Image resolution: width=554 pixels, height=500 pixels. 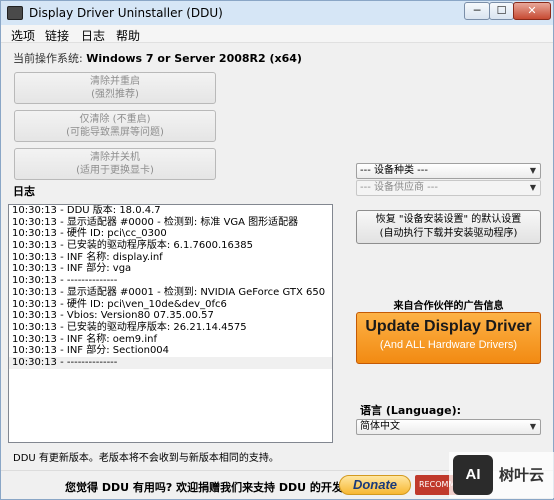 What do you see at coordinates (170, 351) in the screenshot?
I see `log-line: 10:30:13 - INF 部分: Section004` at bounding box center [170, 351].